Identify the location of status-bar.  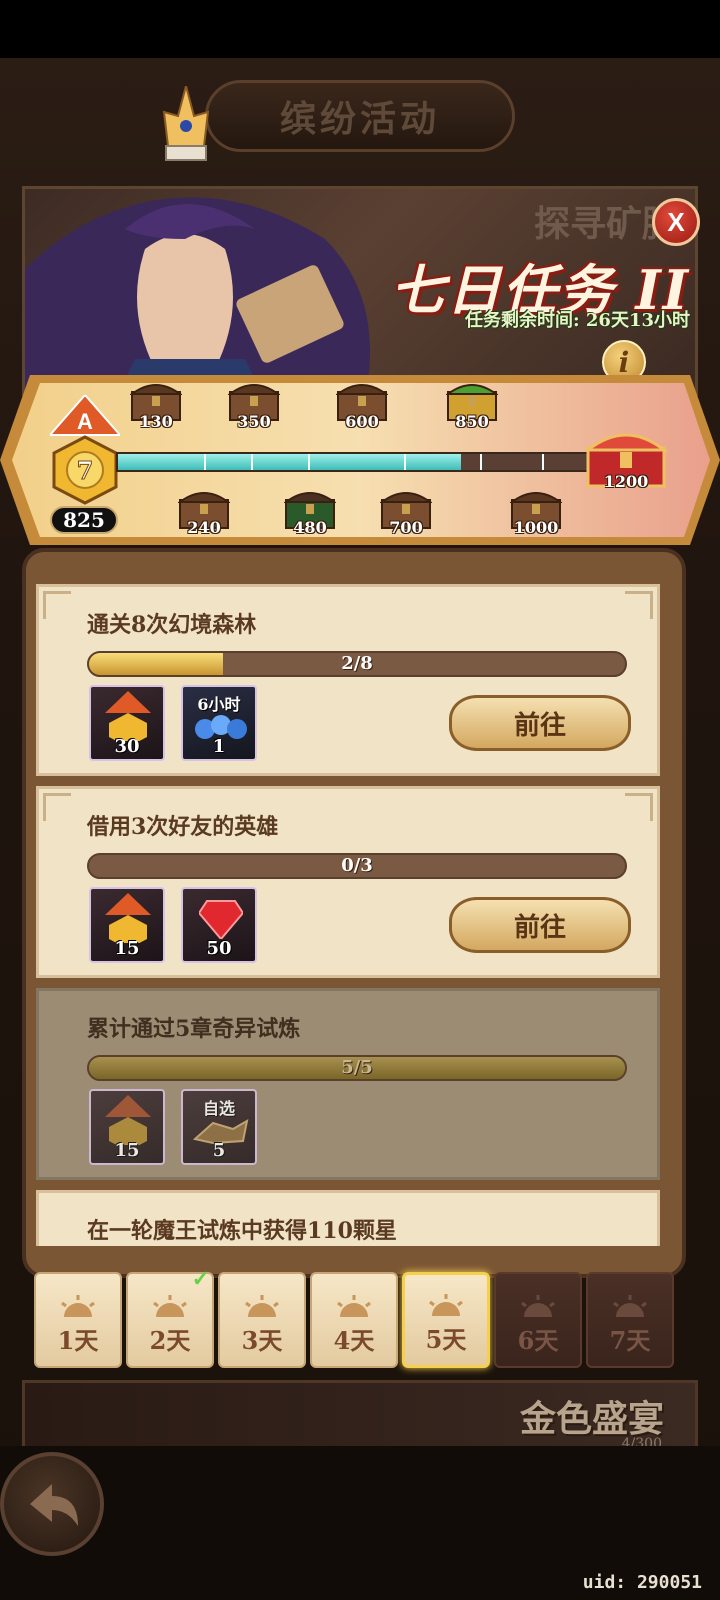
(360, 29).